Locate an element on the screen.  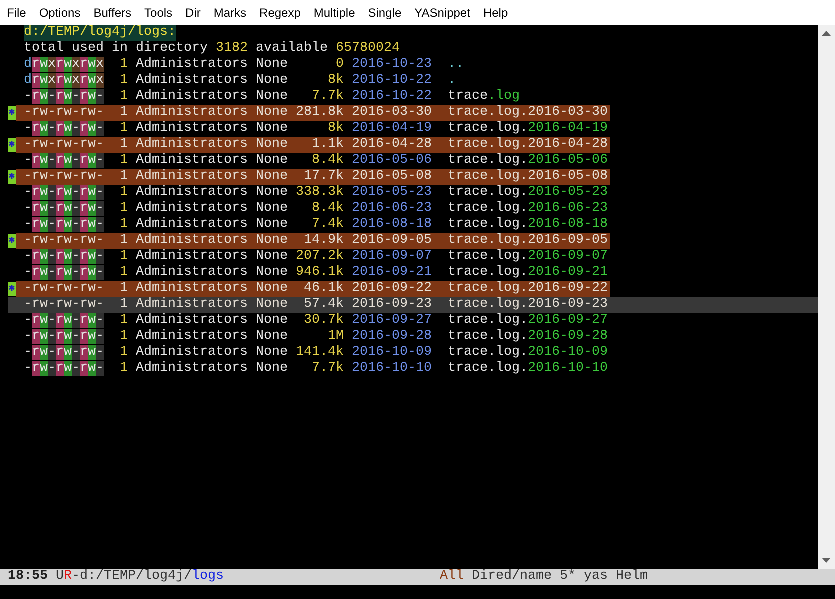
file-name: trace.log.2016-05-08 is located at coordinates (528, 177).